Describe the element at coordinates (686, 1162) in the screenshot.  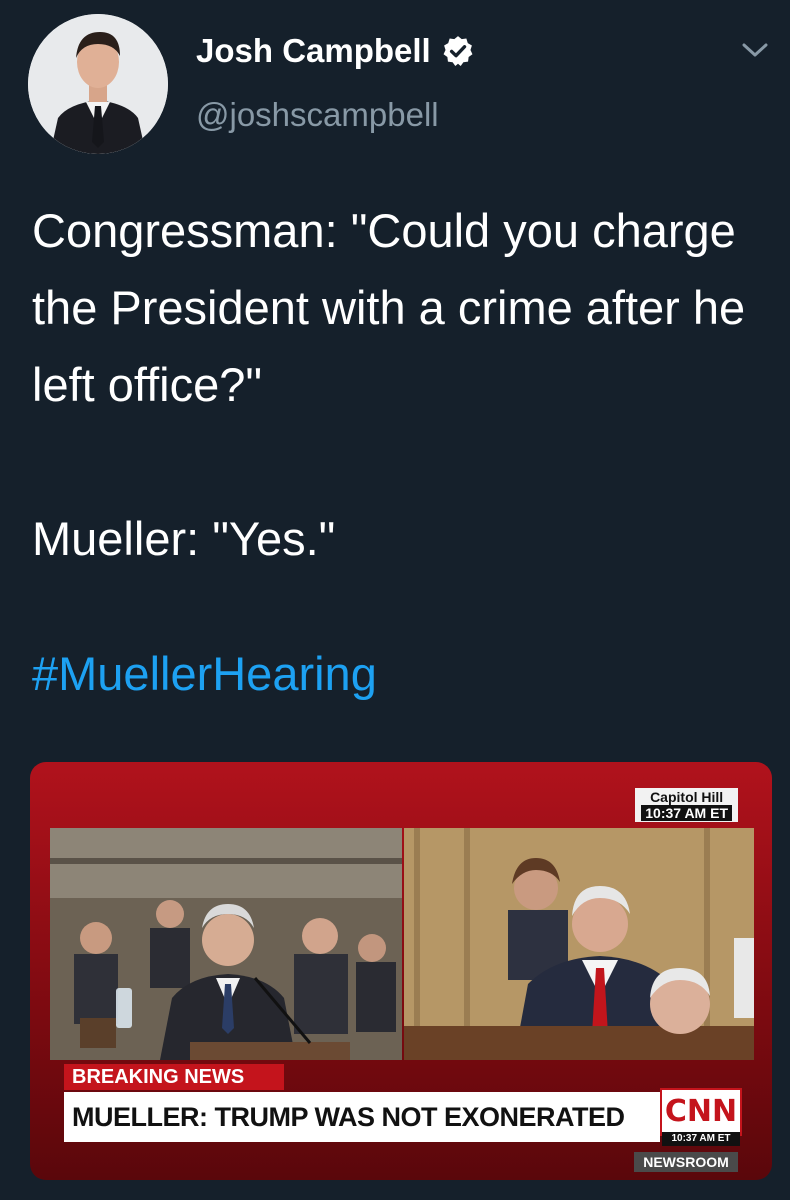
I see `show-name-label: NEWSROOM` at that location.